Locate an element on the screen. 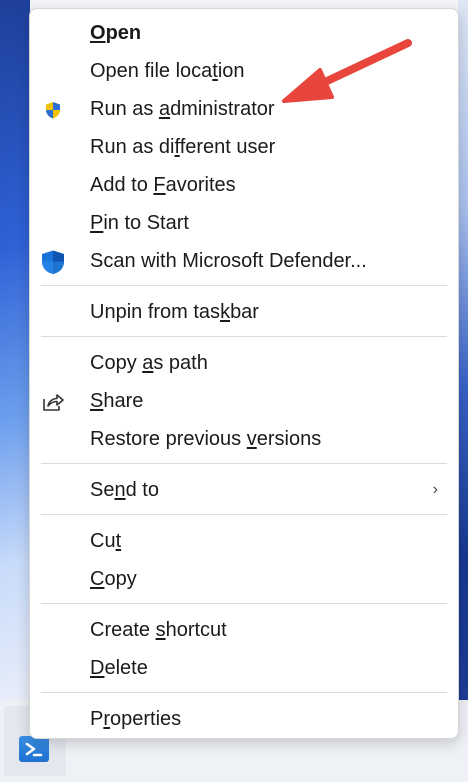 This screenshot has width=468, height=782. powershell-icon is located at coordinates (34, 749).